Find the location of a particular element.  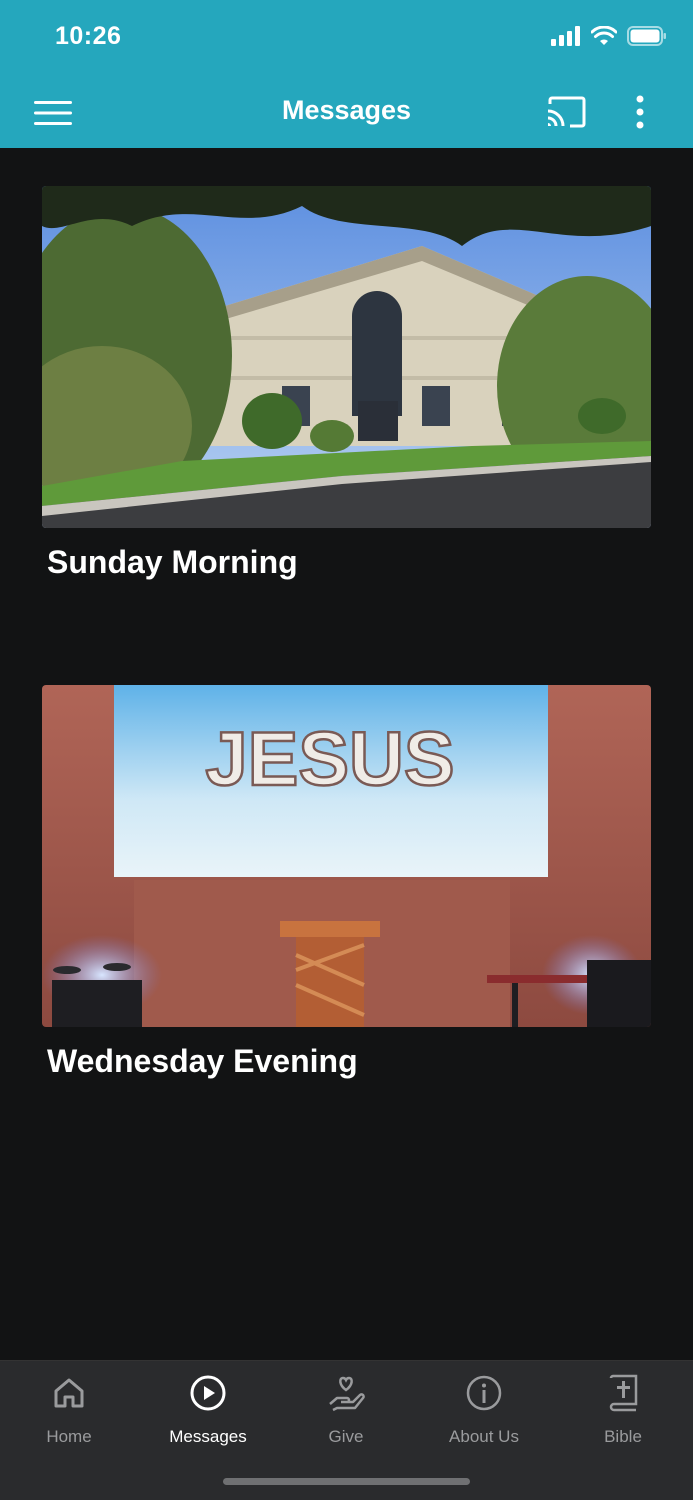

home-icon is located at coordinates (69, 1393).